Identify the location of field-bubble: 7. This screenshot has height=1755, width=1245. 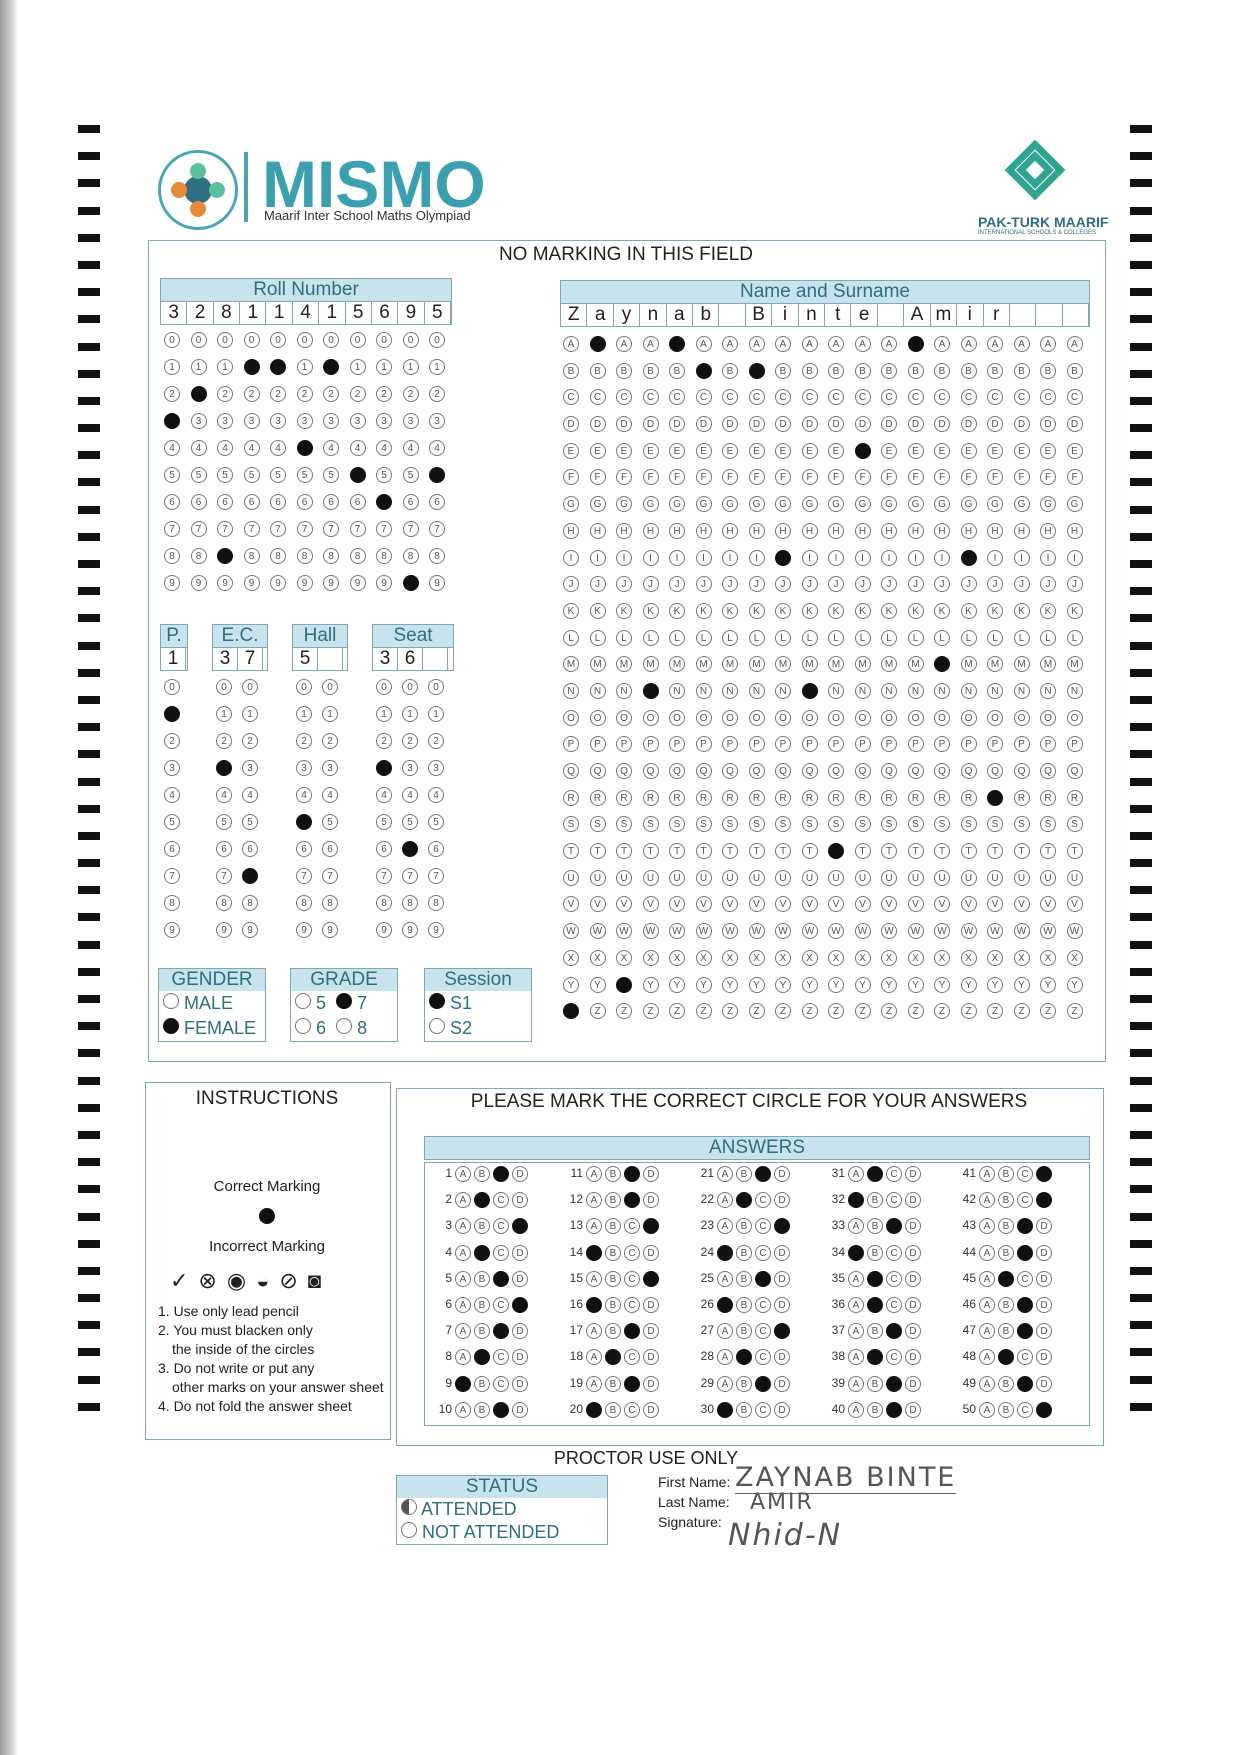
(304, 876).